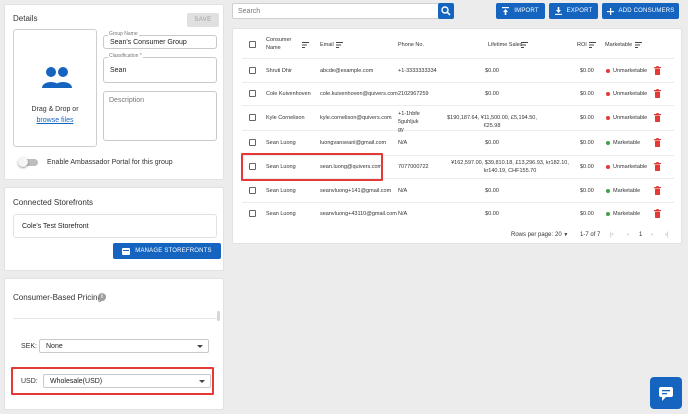 The height and width of the screenshot is (414, 688). I want to click on email-cell: seanvluong+141@gmail.com, so click(356, 191).